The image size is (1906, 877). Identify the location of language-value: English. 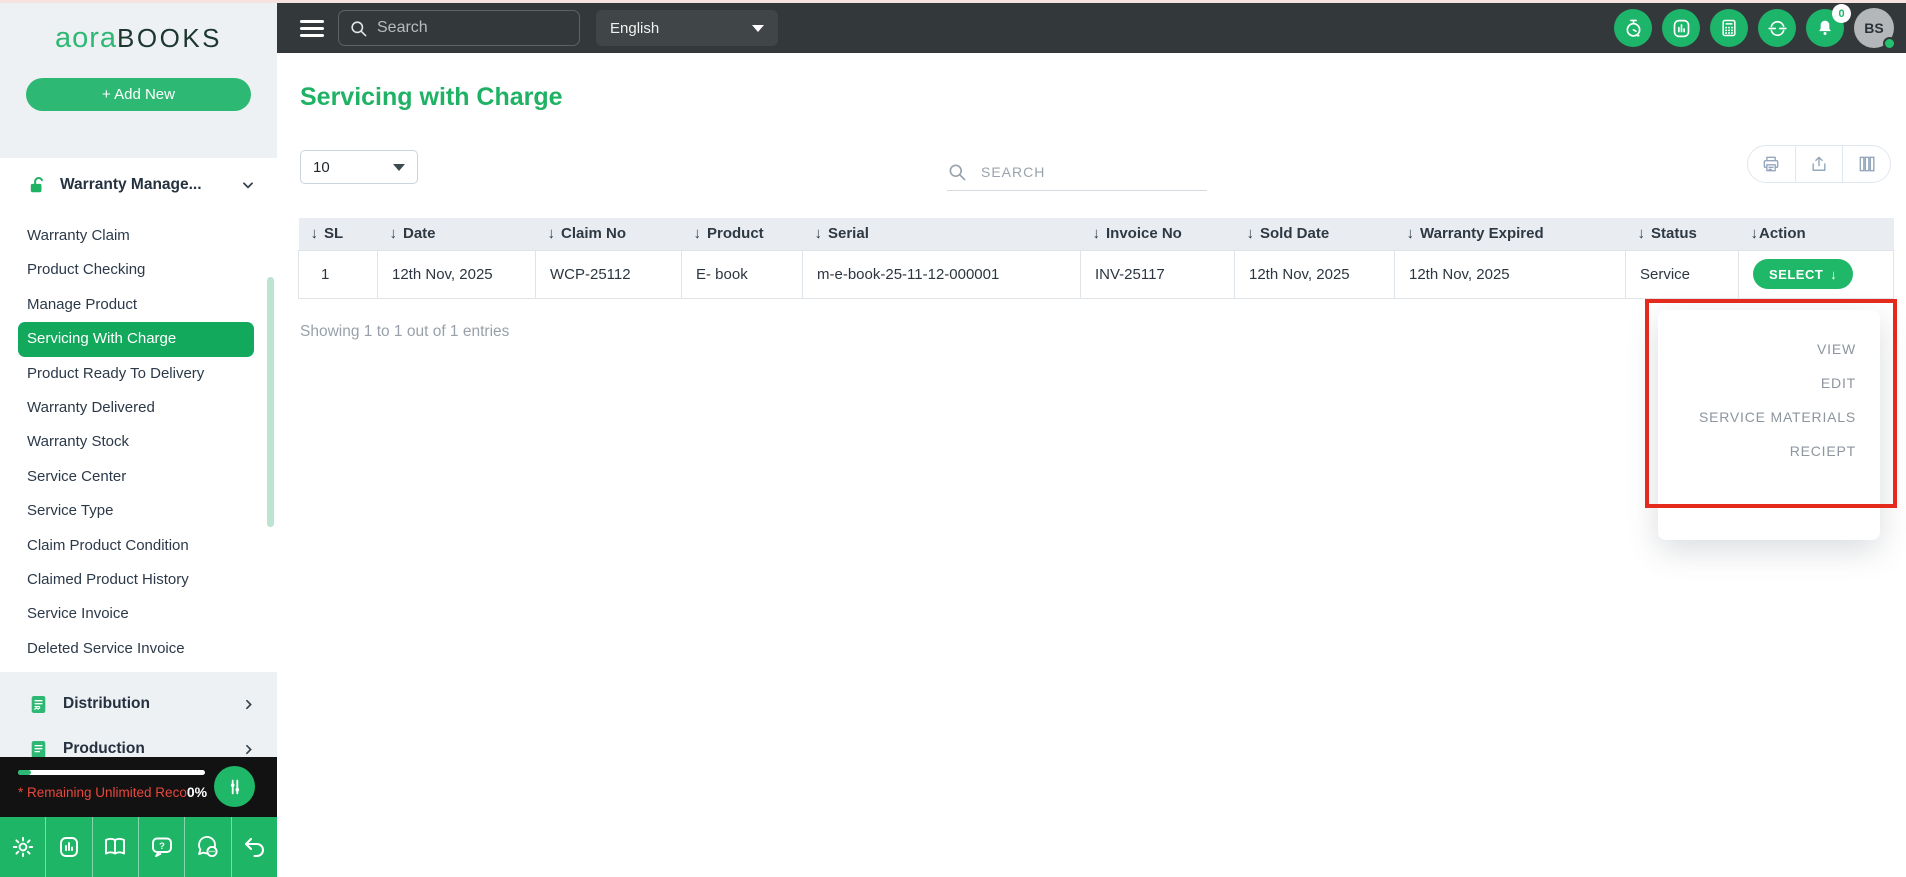
(635, 28).